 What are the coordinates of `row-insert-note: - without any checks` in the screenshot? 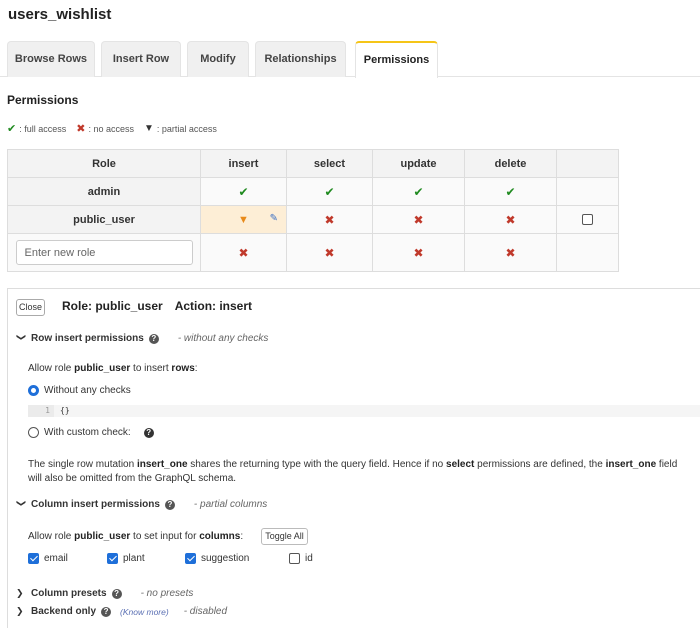 It's located at (223, 338).